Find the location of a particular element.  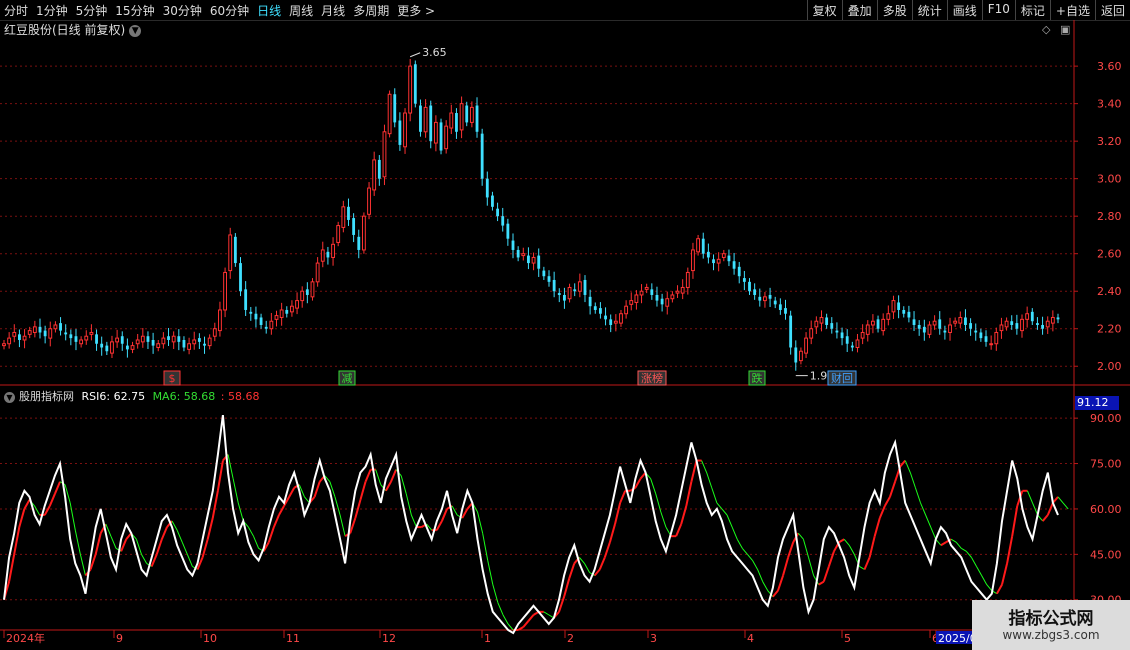

date-axis: 2024年 9 10 11 12 1 2 3 4 5 6 2025/0 is located at coordinates (490, 637).